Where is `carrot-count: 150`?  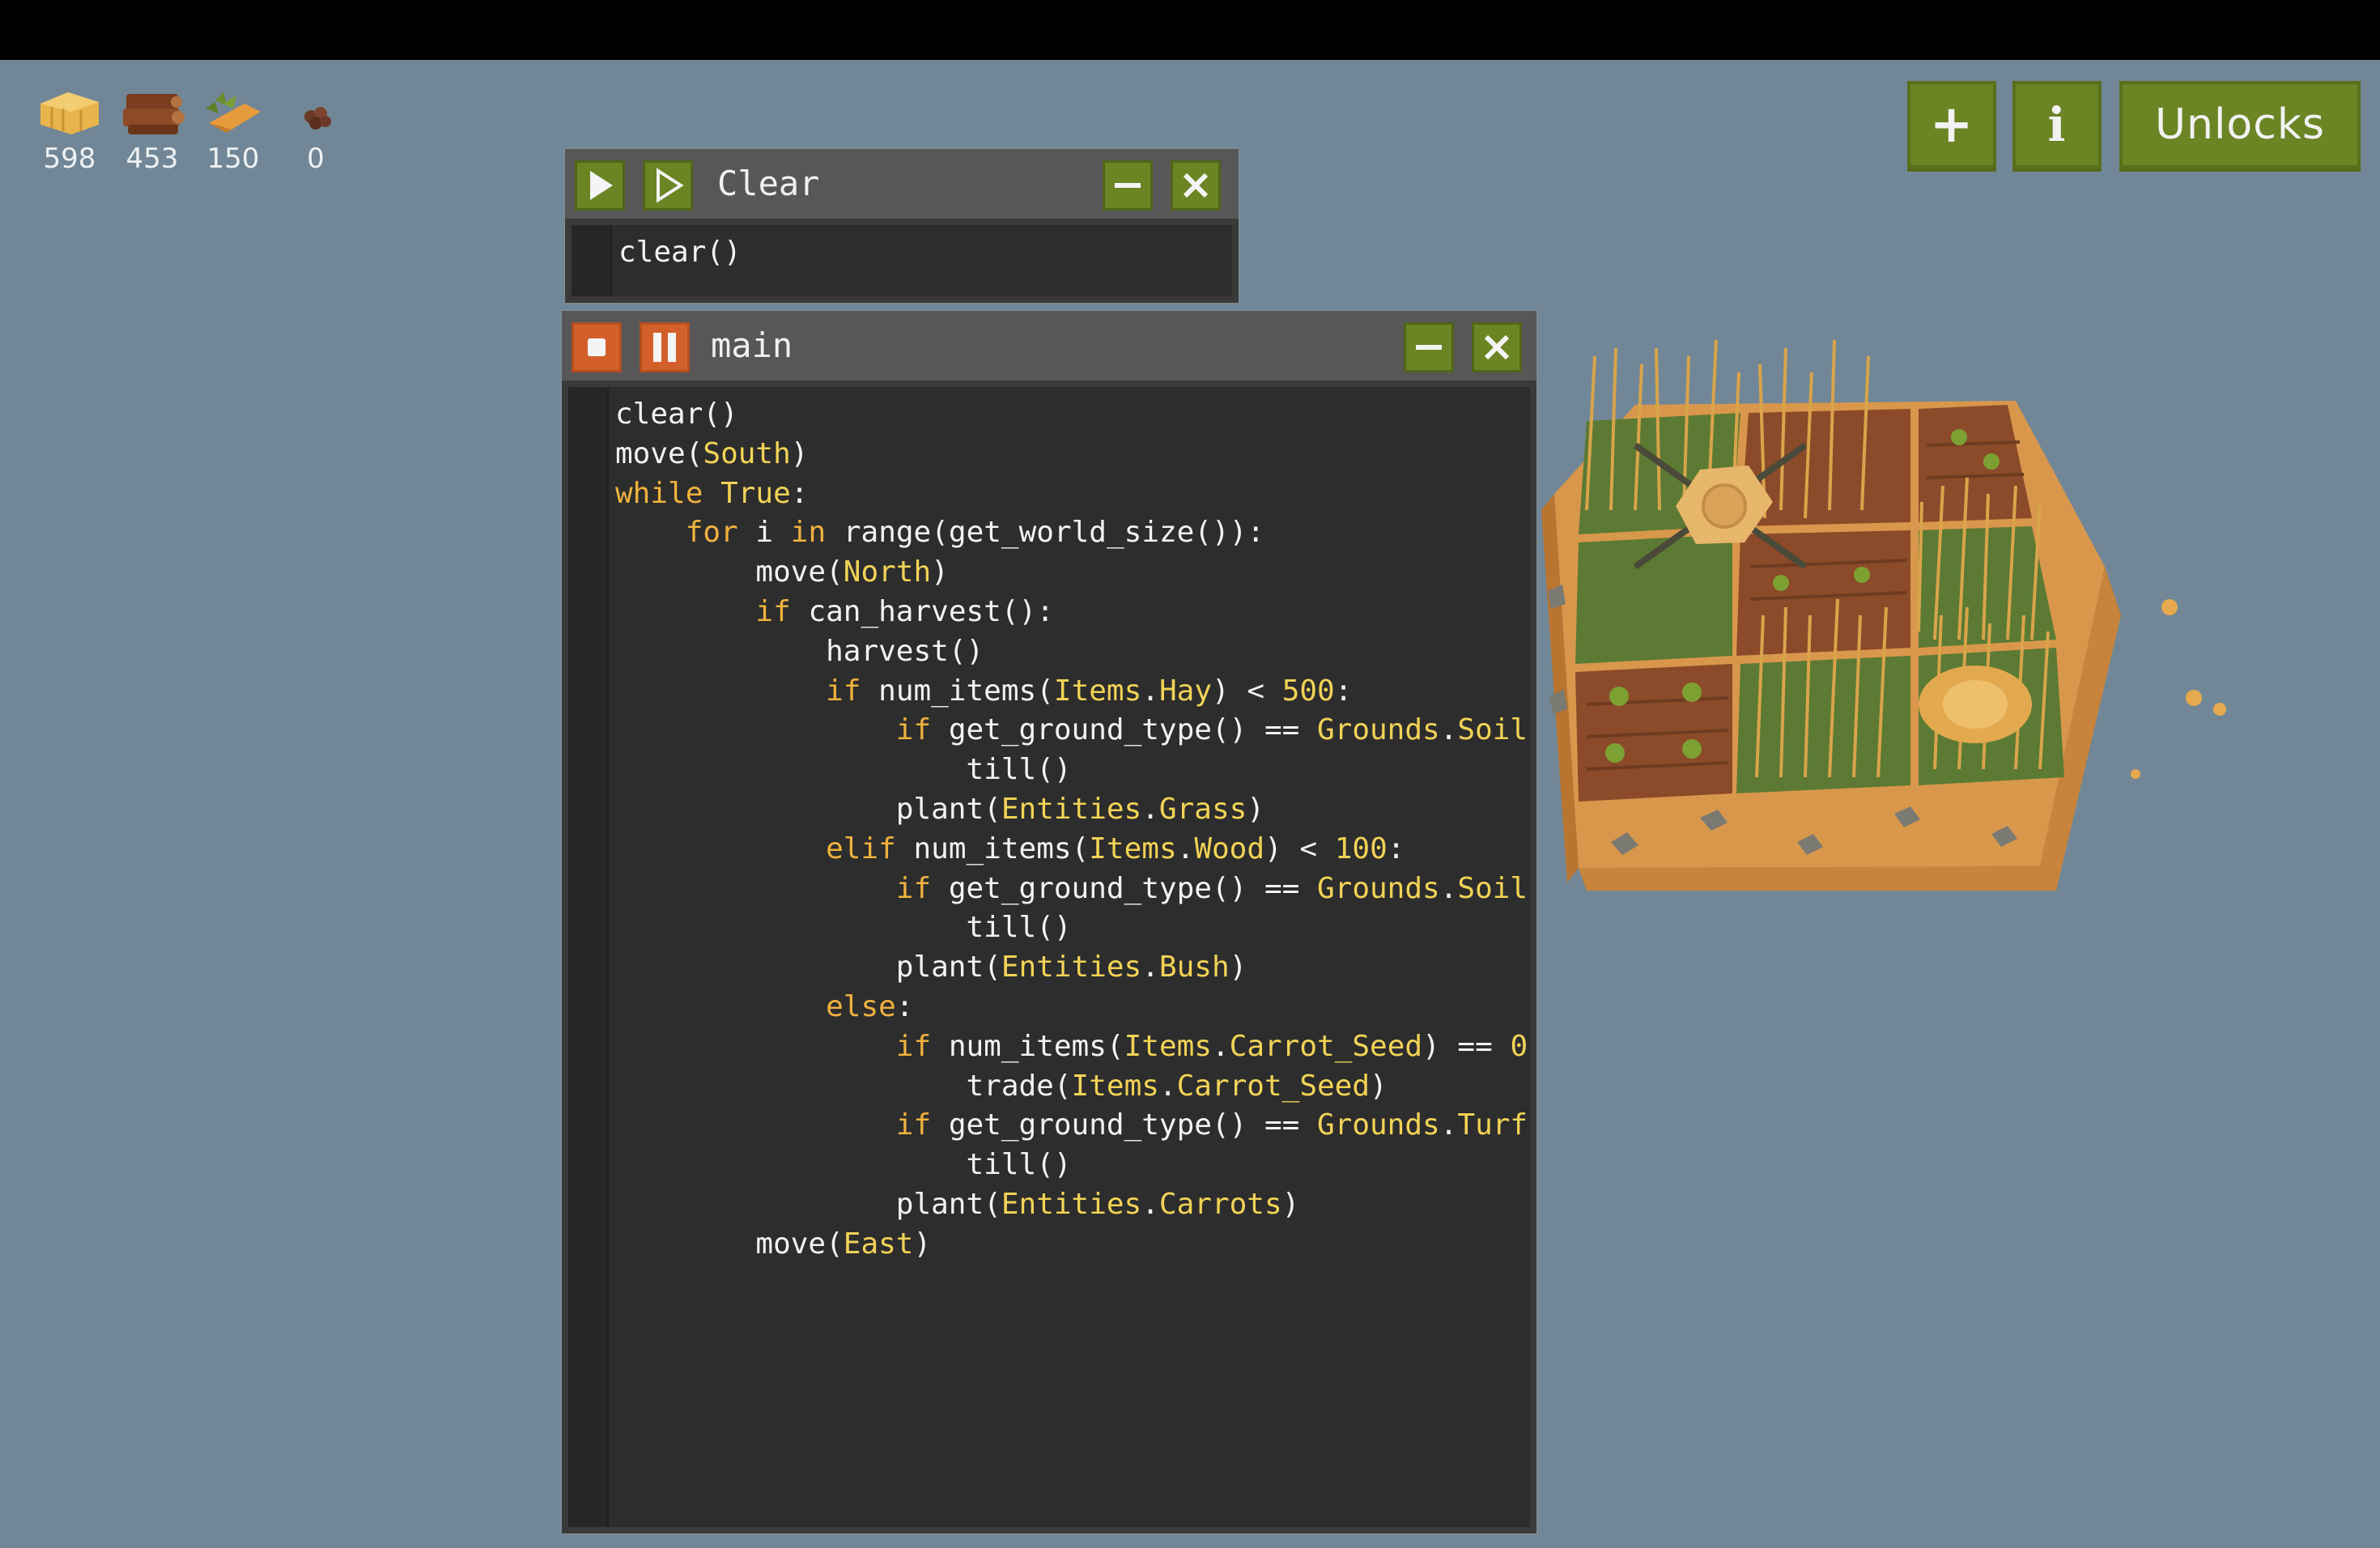
carrot-count: 150 is located at coordinates (233, 158).